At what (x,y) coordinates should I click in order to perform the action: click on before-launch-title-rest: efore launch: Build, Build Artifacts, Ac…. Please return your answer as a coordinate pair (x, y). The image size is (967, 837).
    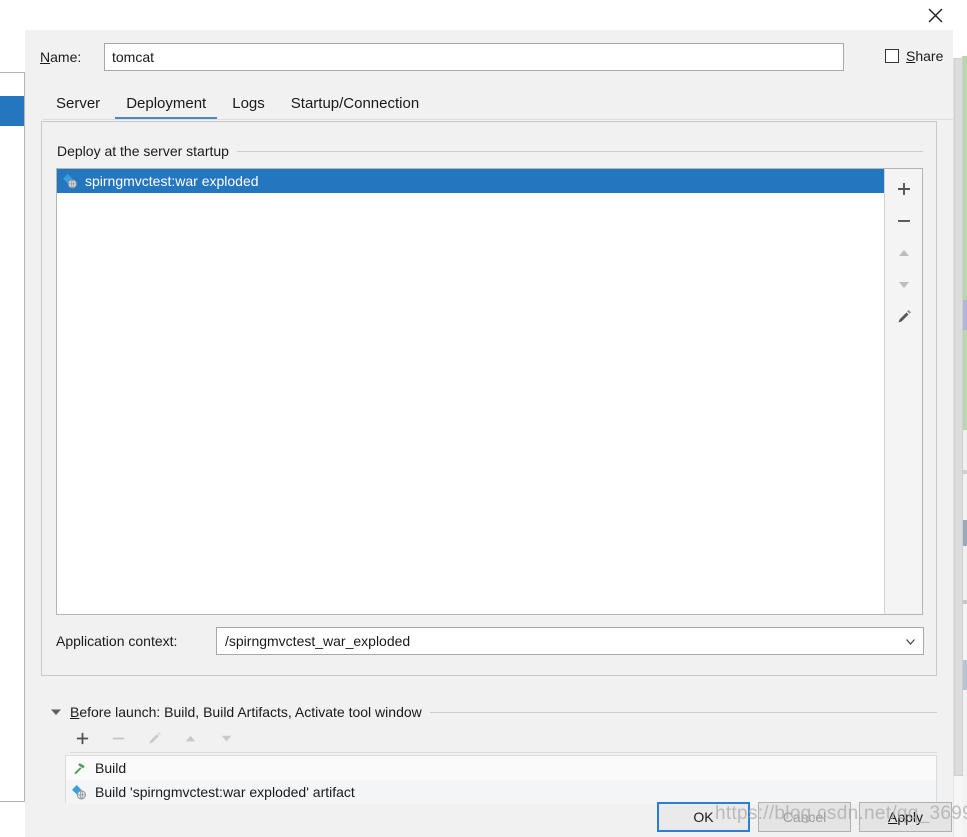
    Looking at the image, I should click on (250, 712).